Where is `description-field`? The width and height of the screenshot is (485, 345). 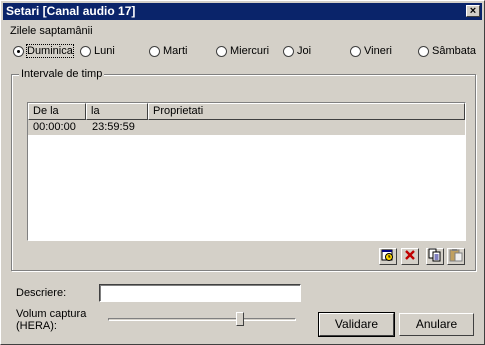
description-field is located at coordinates (200, 293).